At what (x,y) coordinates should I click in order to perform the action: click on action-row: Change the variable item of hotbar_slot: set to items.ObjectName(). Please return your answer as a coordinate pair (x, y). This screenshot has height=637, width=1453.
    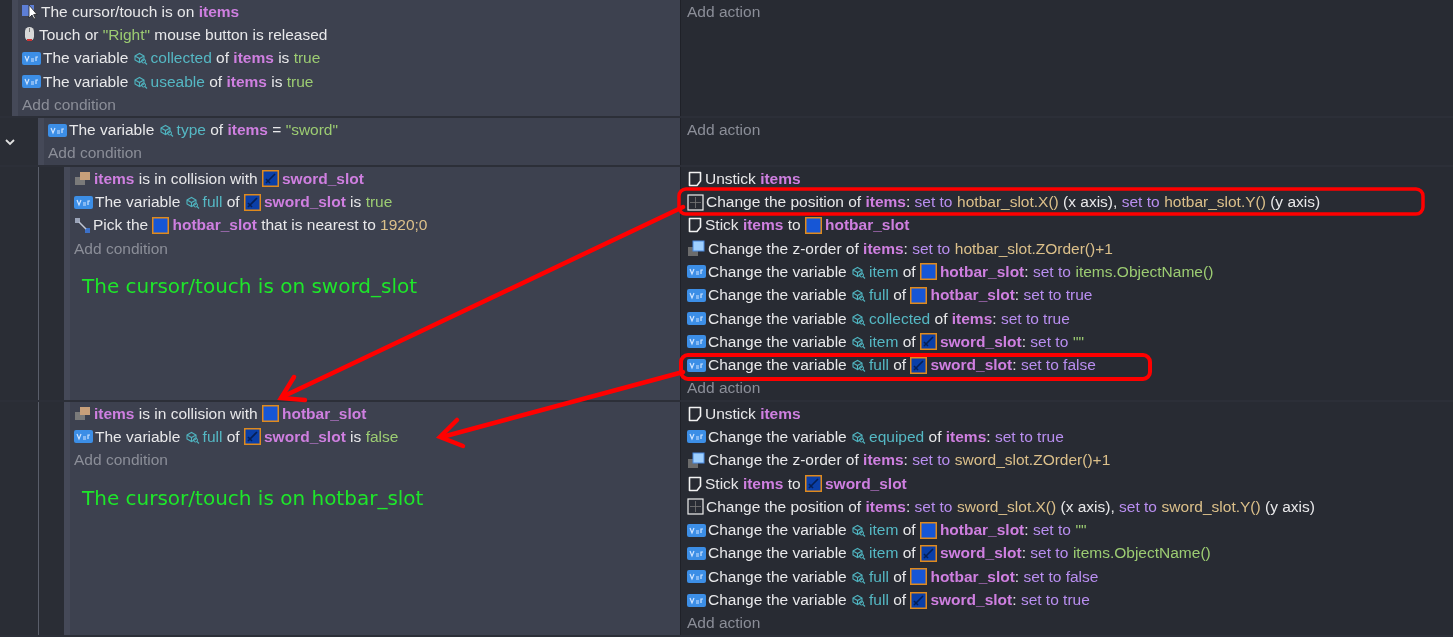
    Looking at the image, I should click on (1070, 272).